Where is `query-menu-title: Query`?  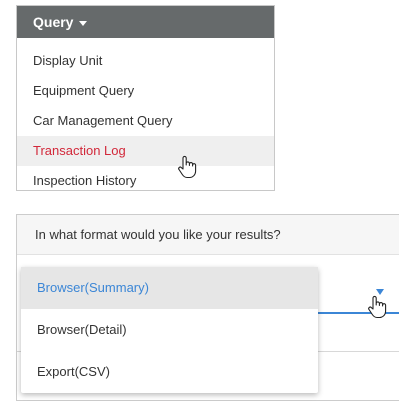 query-menu-title: Query is located at coordinates (53, 22).